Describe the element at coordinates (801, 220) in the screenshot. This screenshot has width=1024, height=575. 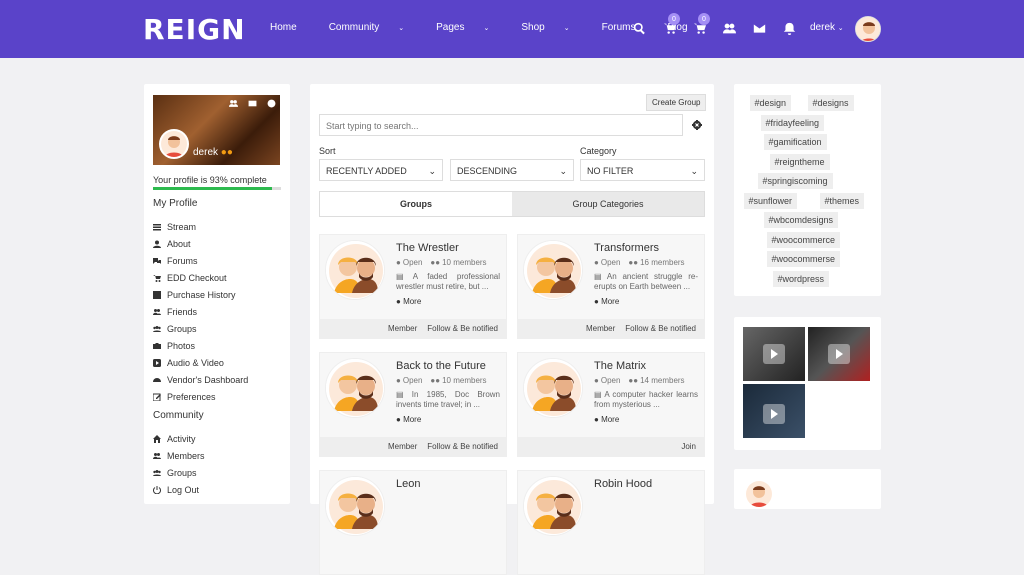
I see `tag-item: #wbcomdesigns` at that location.